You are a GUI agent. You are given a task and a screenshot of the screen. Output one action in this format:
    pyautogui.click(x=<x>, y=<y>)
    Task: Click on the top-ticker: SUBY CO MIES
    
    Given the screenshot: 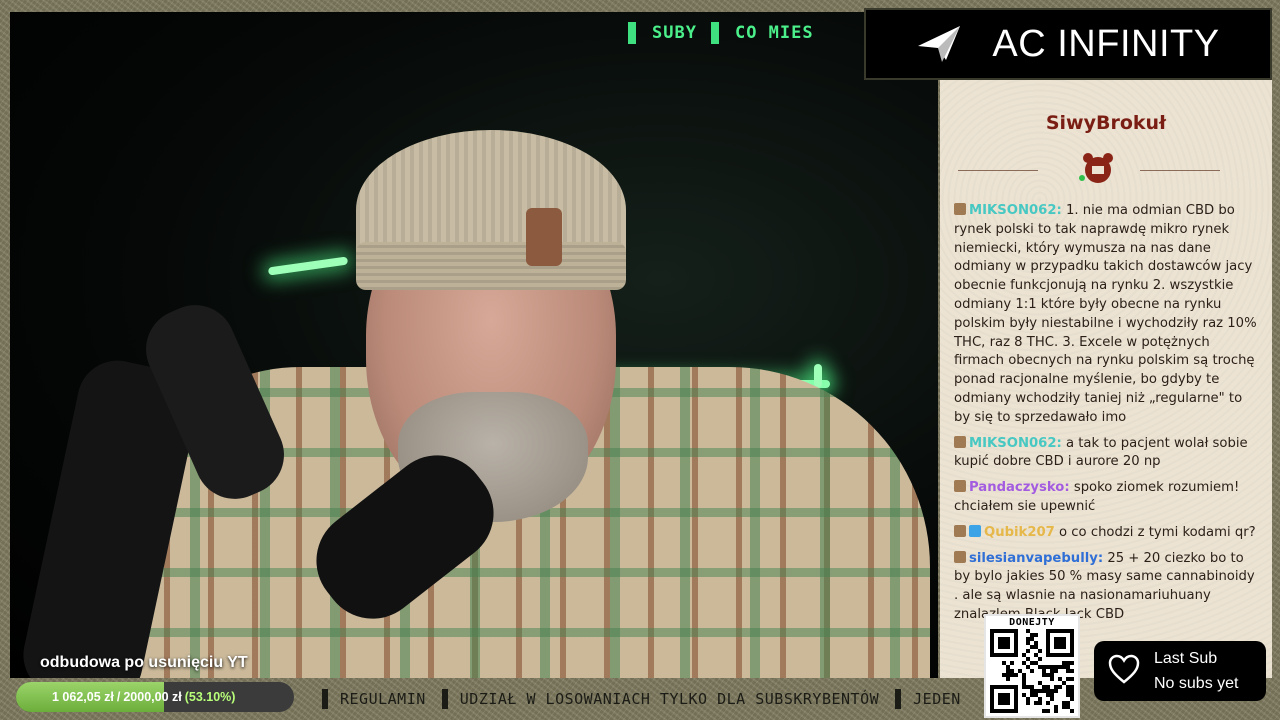 What is the action you would take?
    pyautogui.click(x=746, y=33)
    